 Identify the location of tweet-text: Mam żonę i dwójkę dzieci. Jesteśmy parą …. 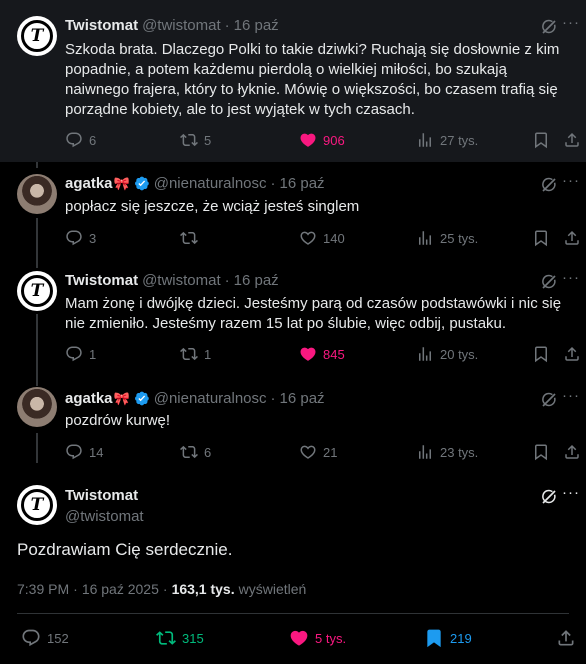
(313, 313).